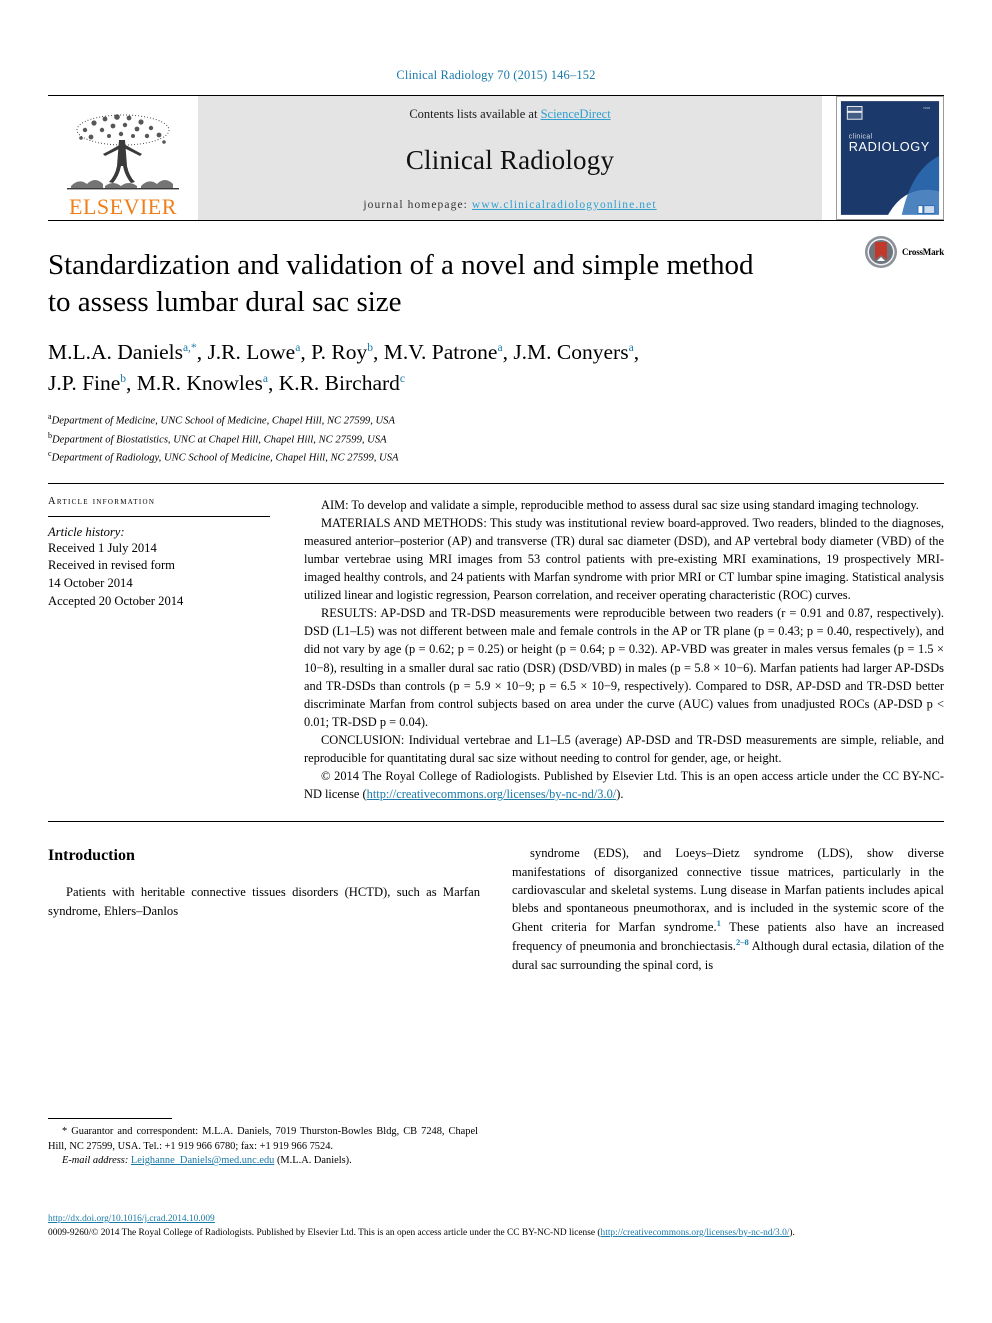  Describe the element at coordinates (564, 205) in the screenshot. I see `journal-homepage-link: www.clinicalradiologyonline.net` at that location.